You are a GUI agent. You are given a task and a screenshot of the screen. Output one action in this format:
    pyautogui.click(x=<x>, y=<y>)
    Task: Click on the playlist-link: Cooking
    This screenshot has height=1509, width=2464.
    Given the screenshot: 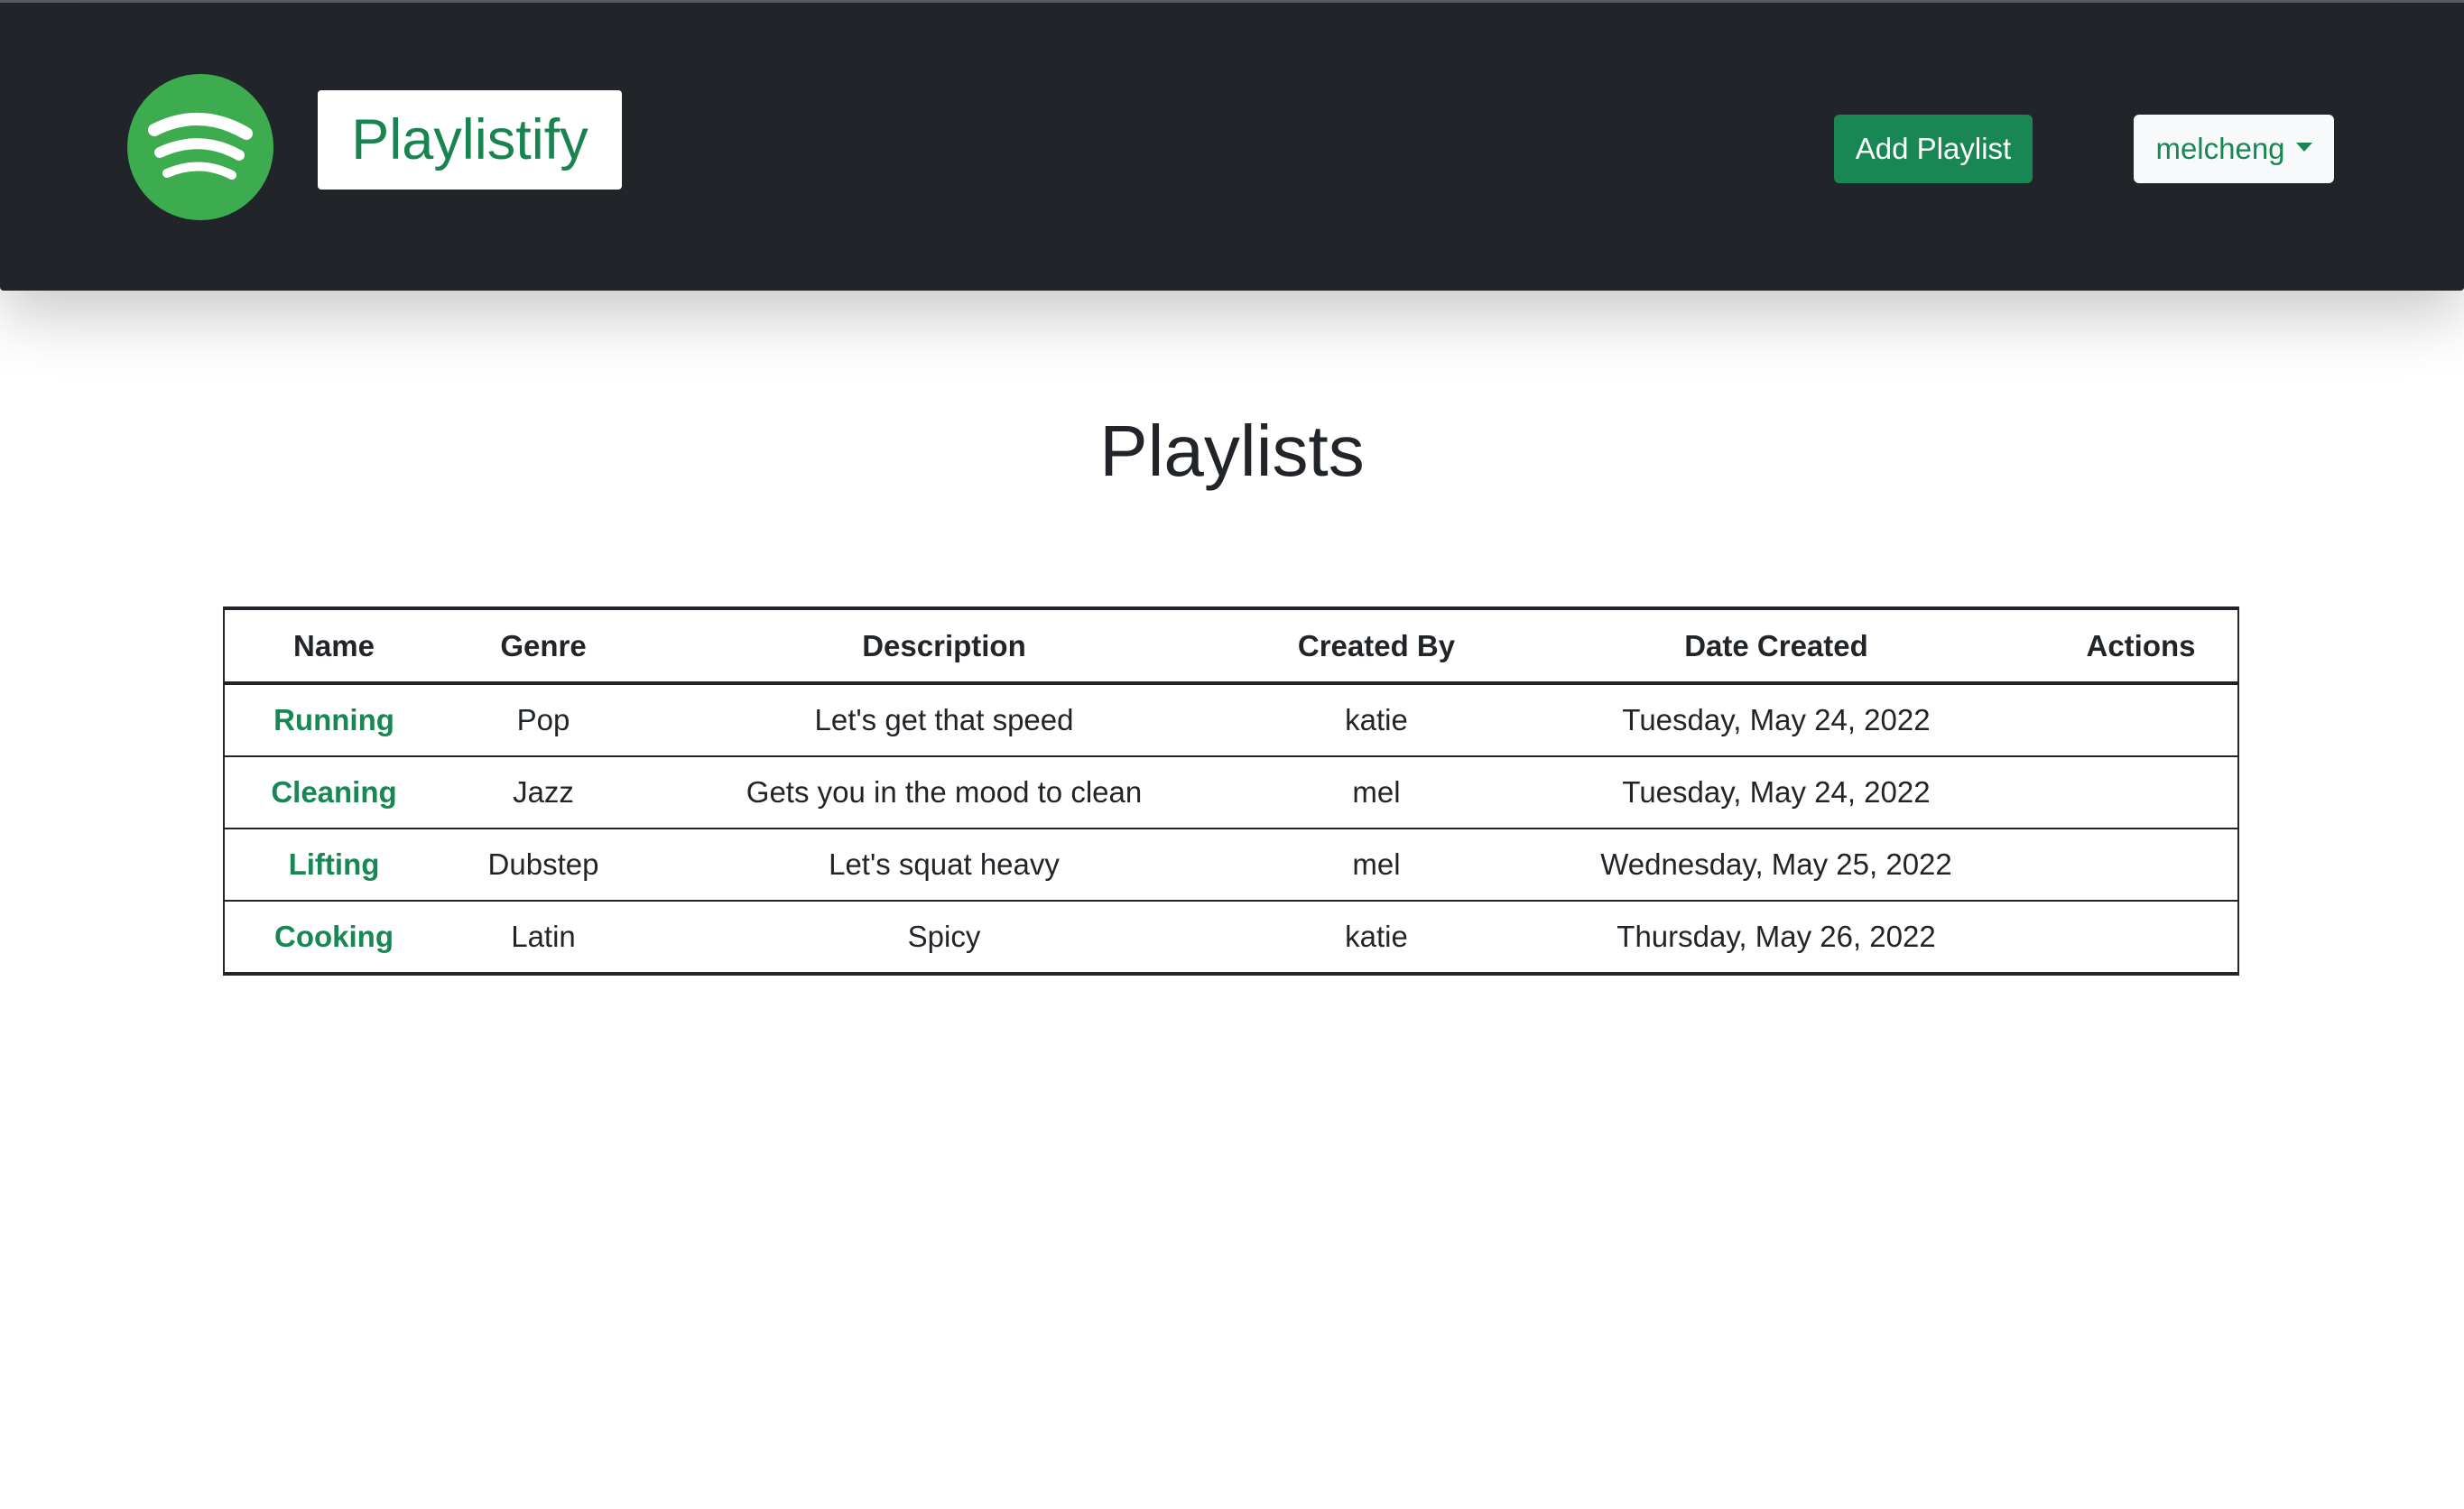 What is the action you would take?
    pyautogui.click(x=334, y=936)
    